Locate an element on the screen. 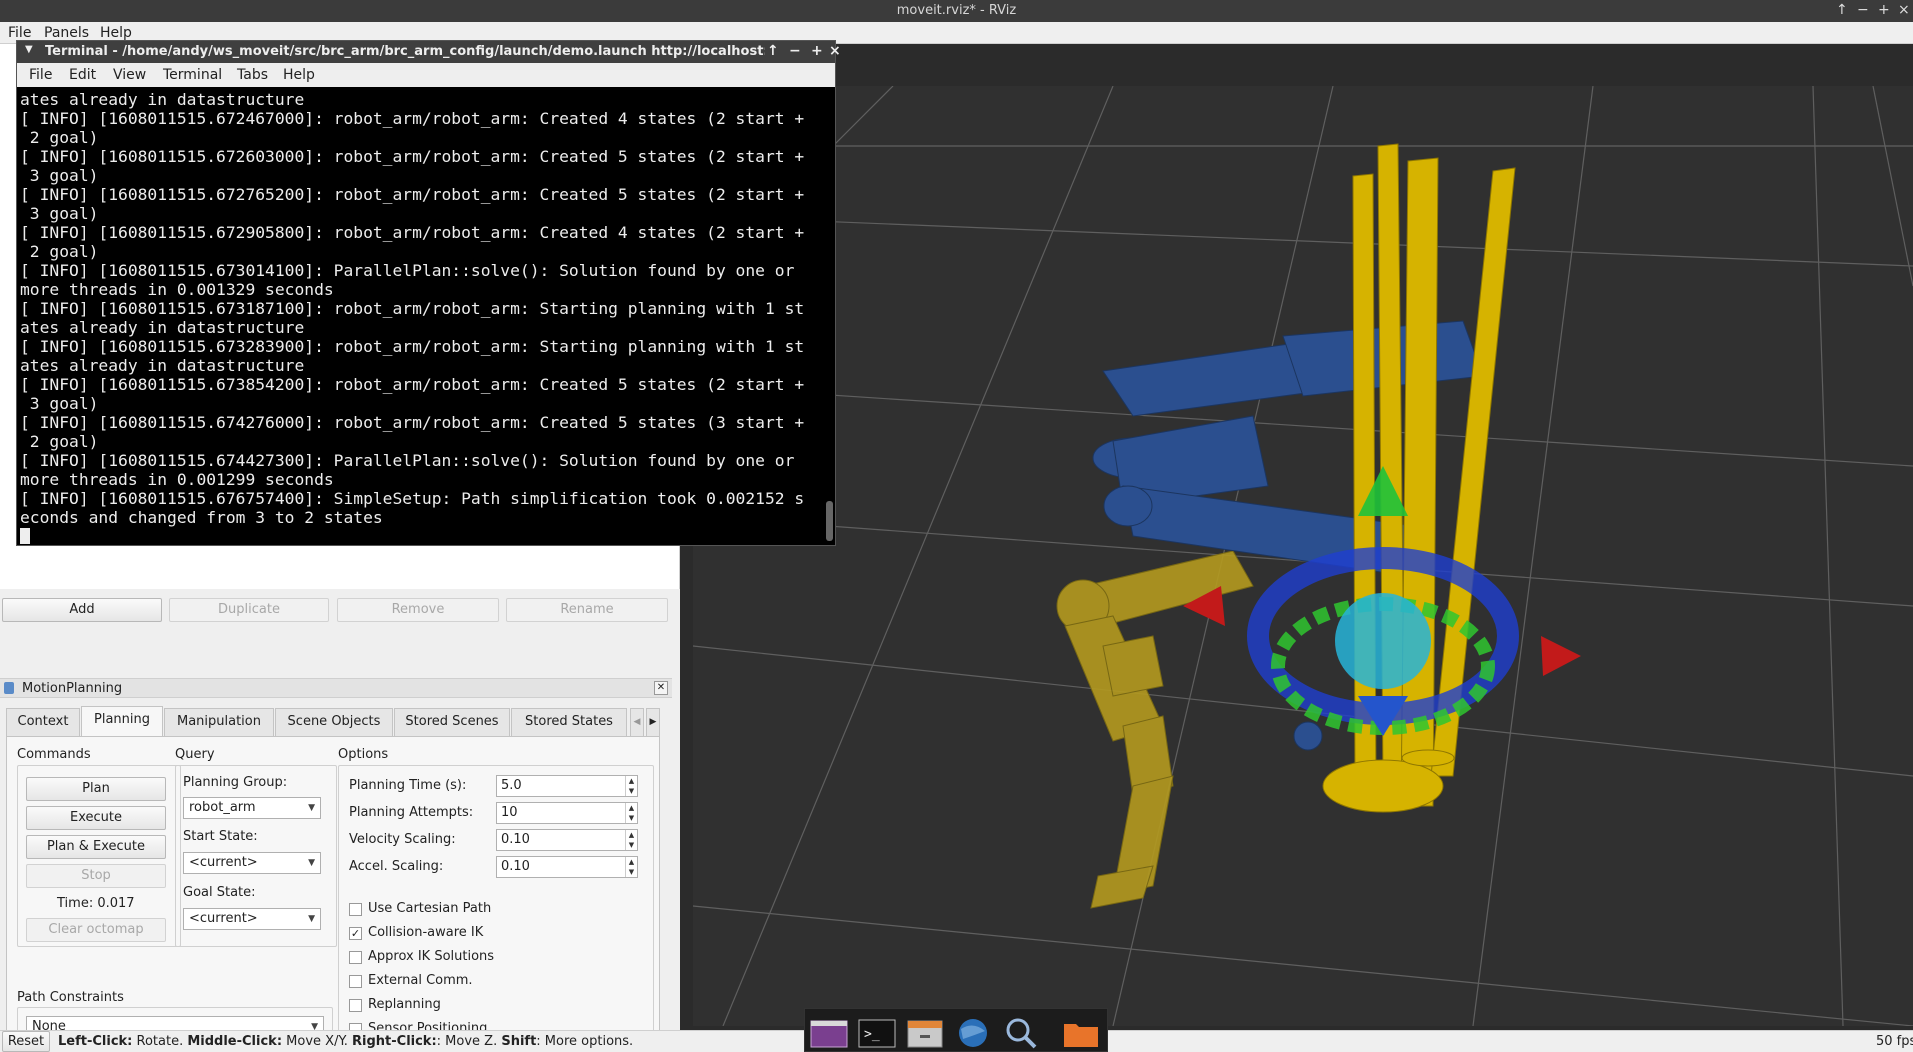  hint-text: Move X/Y. is located at coordinates (317, 1041).